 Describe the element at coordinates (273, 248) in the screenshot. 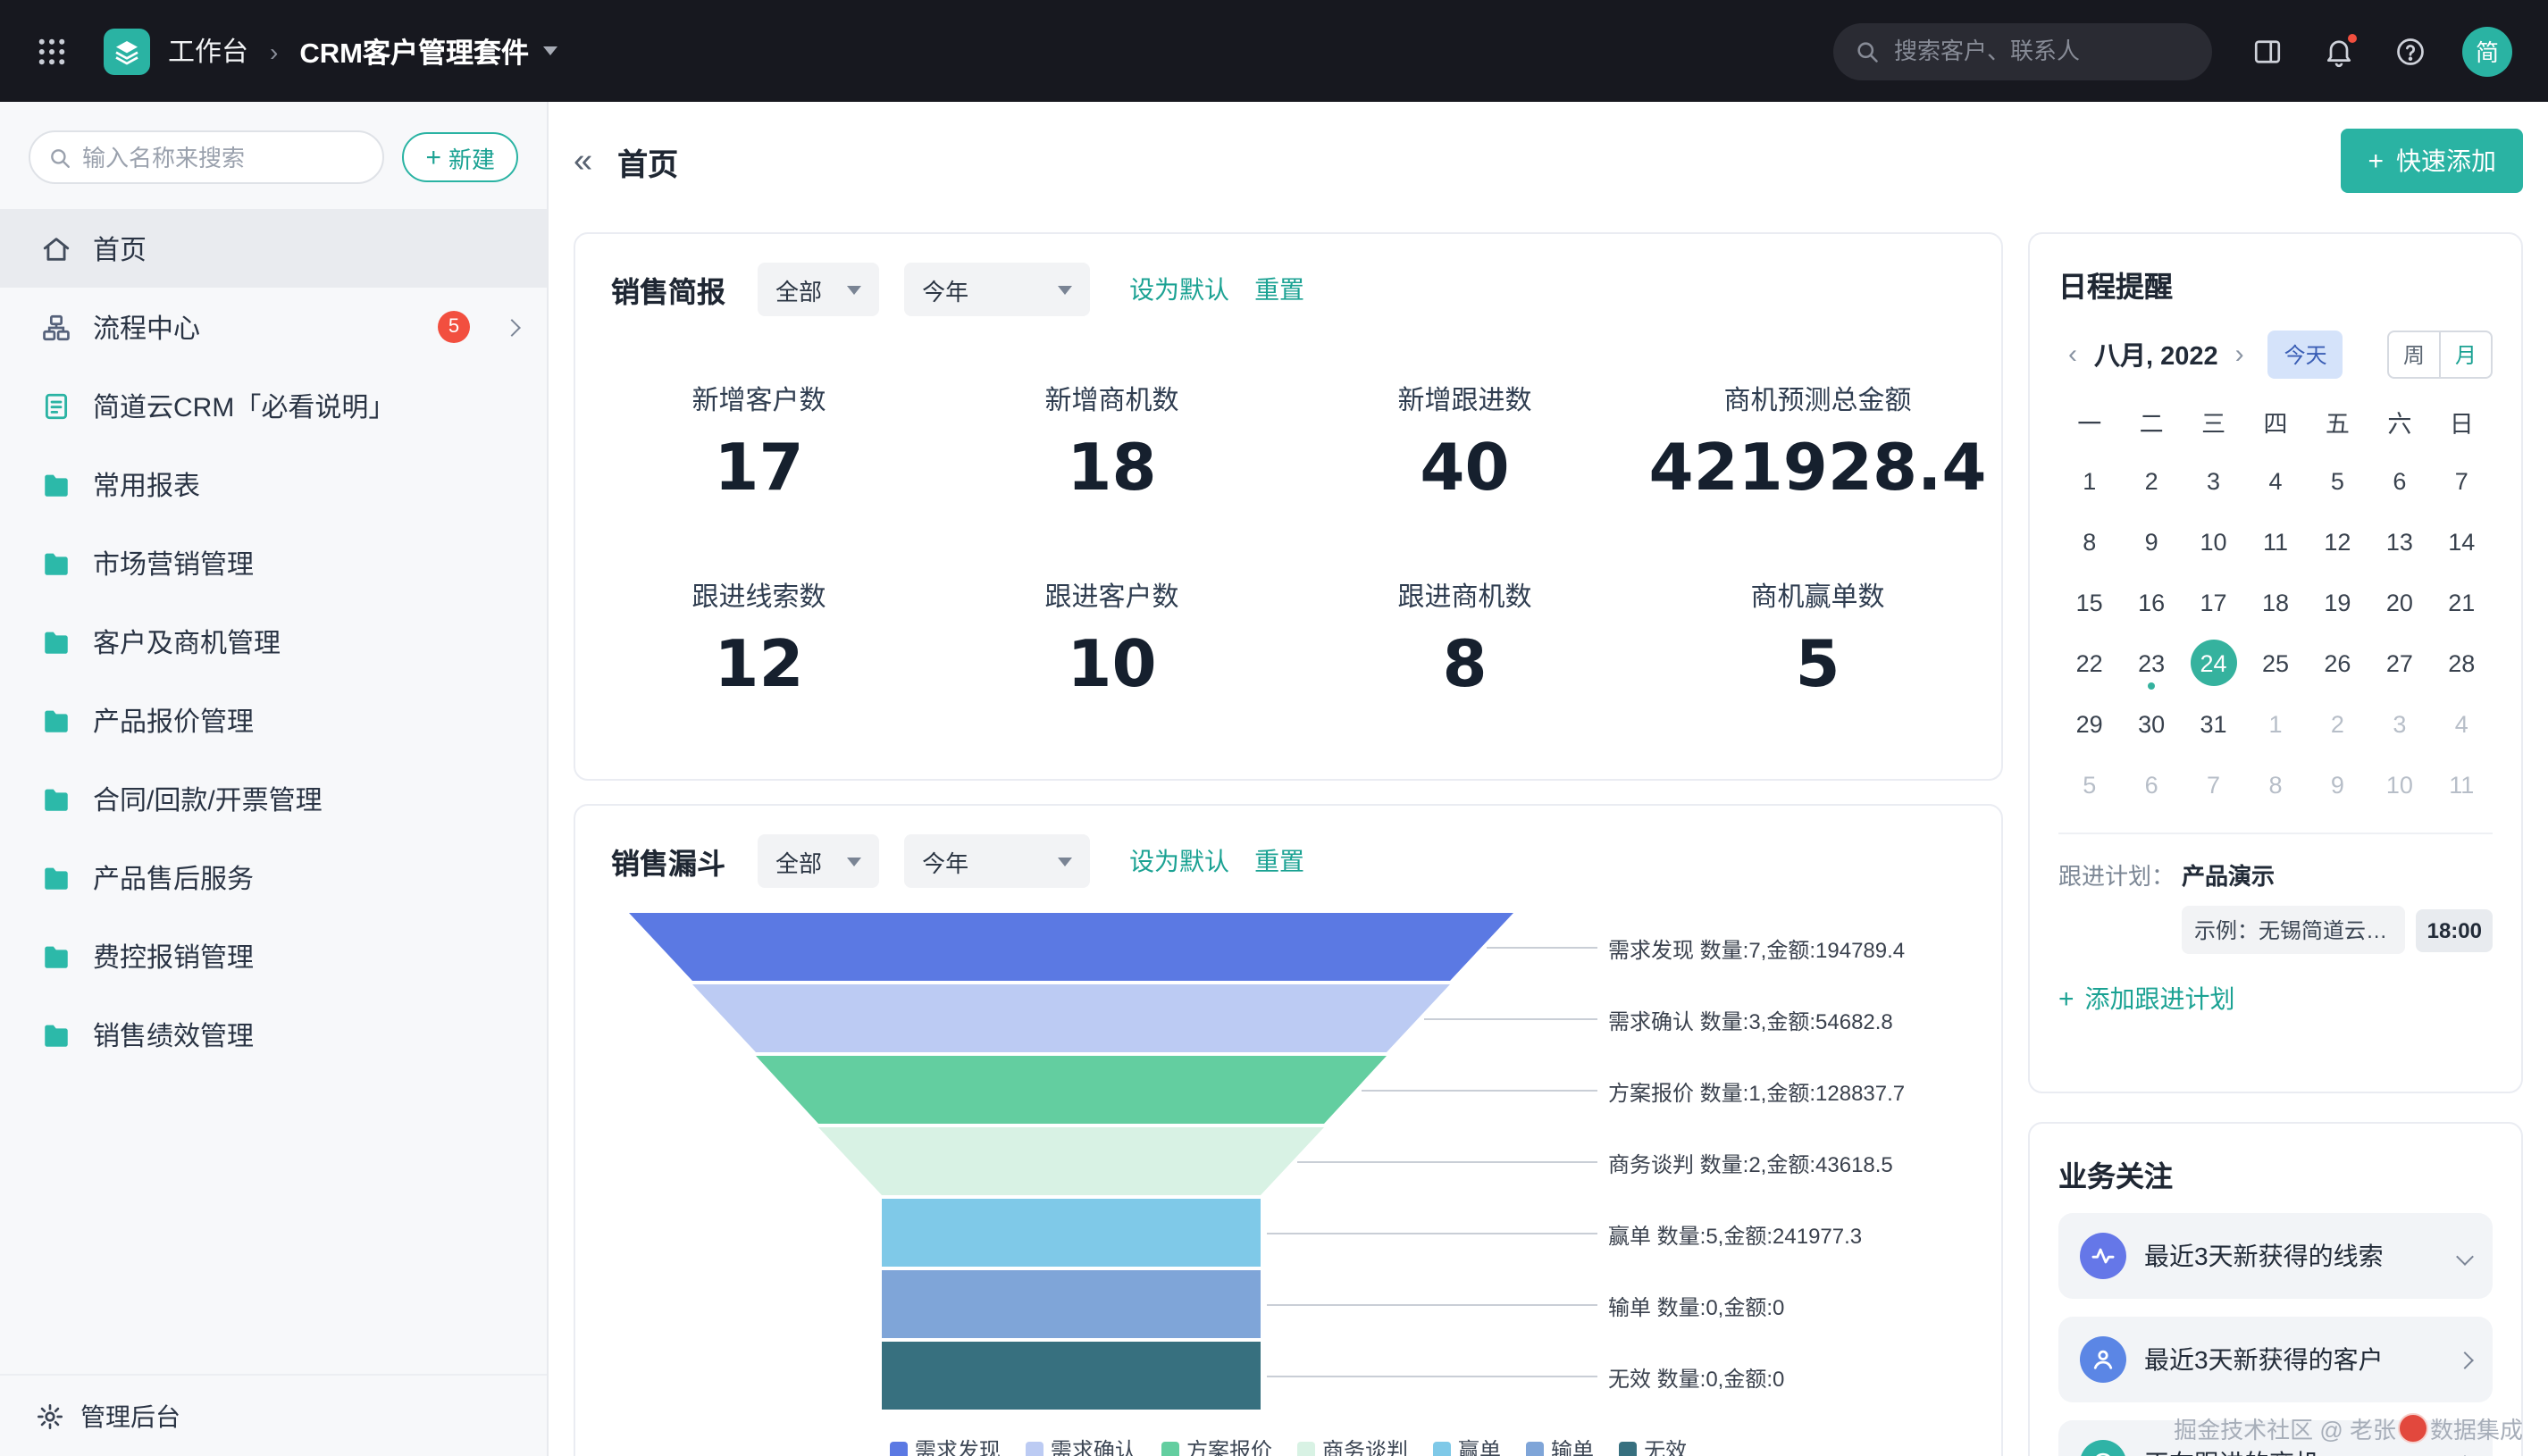

I see `sidebar-item-home: 首页` at that location.